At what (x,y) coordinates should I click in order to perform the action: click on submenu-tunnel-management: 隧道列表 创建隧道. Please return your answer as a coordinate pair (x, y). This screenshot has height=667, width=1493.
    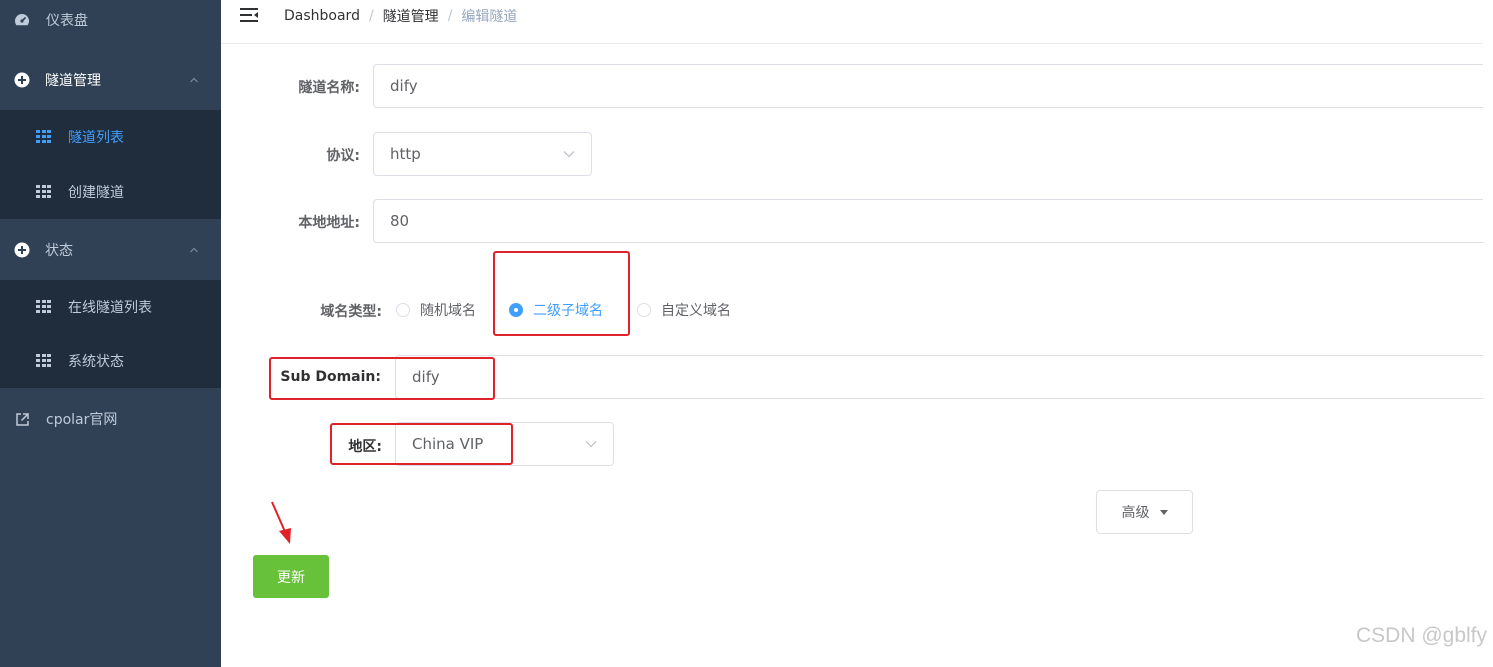
    Looking at the image, I should click on (110, 164).